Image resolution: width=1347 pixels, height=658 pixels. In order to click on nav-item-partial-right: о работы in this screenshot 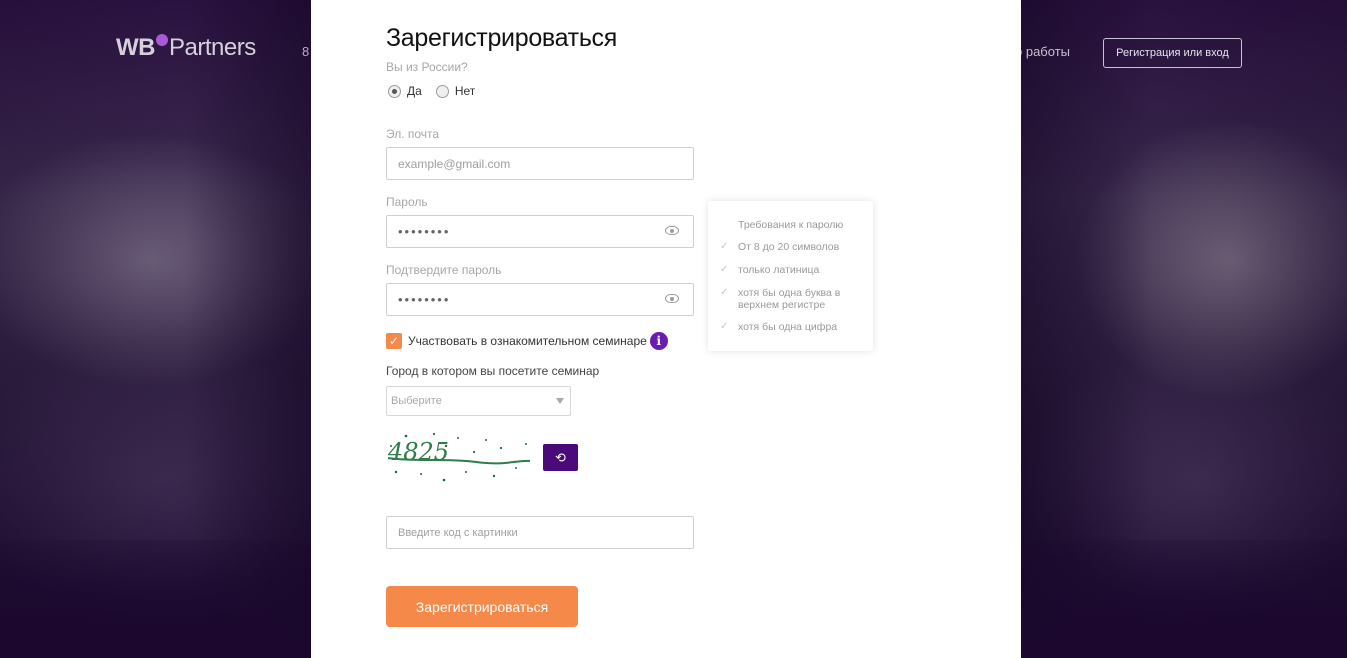, I will do `click(1042, 51)`.